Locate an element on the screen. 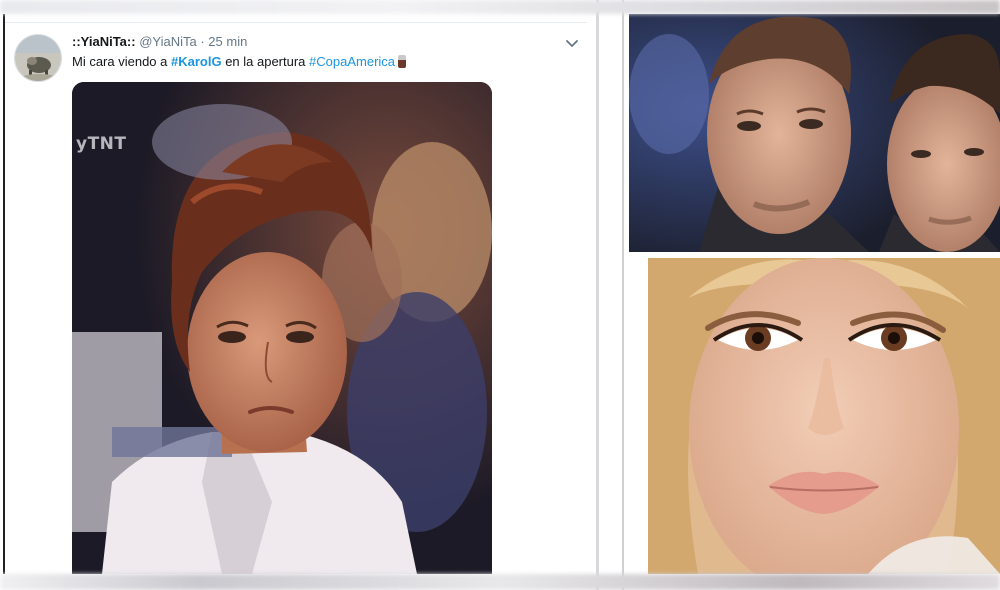 This screenshot has height=590, width=1000. media-watermark: yTNT is located at coordinates (101, 144).